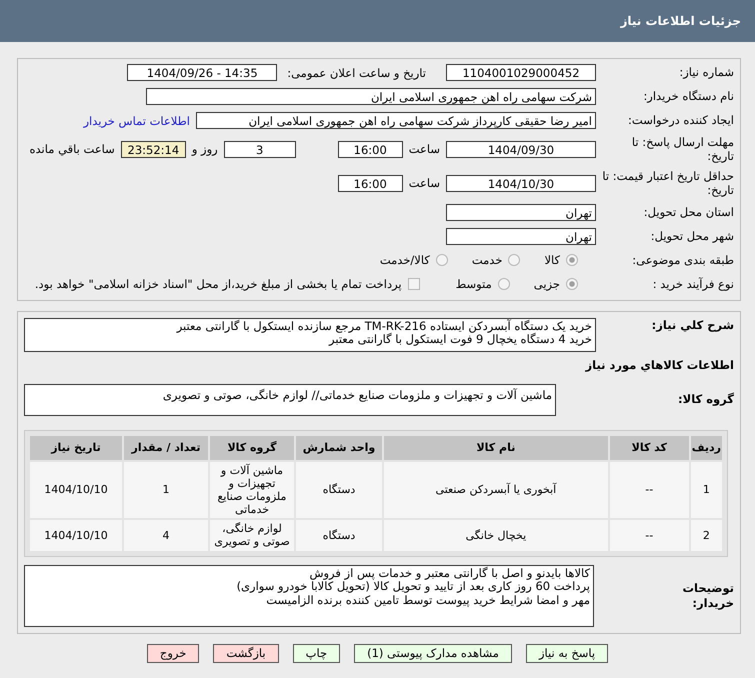 The image size is (755, 678). What do you see at coordinates (547, 284) in the screenshot?
I see `radio-label: جزیی` at bounding box center [547, 284].